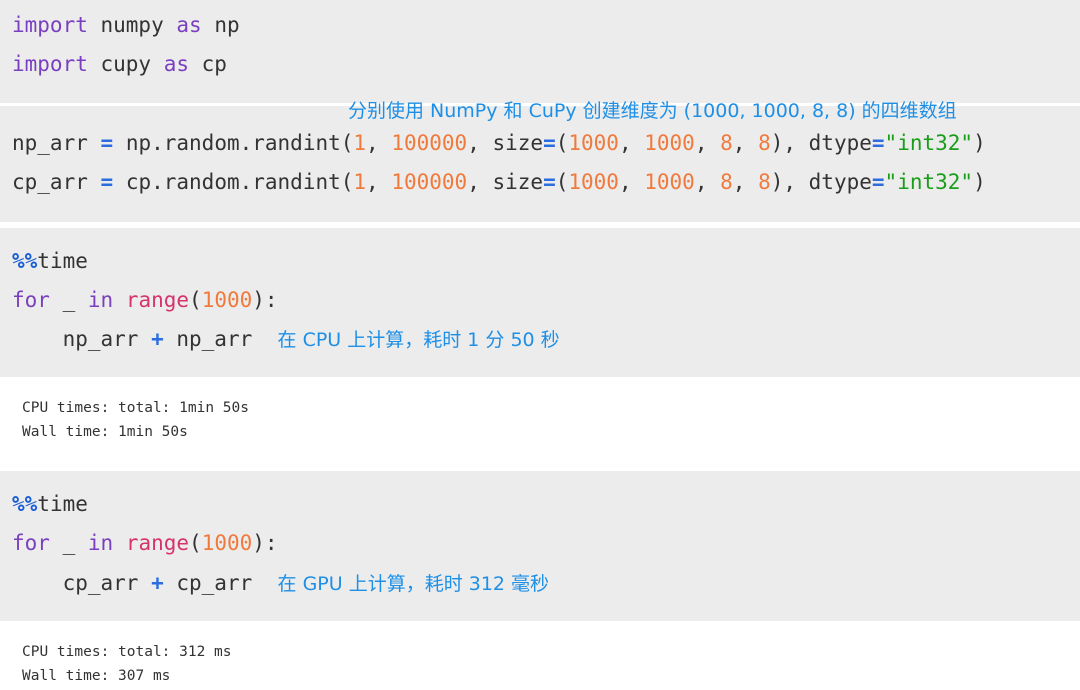 Image resolution: width=1080 pixels, height=690 pixels. What do you see at coordinates (233, 143) in the screenshot?
I see `call: np.random.randint(` at bounding box center [233, 143].